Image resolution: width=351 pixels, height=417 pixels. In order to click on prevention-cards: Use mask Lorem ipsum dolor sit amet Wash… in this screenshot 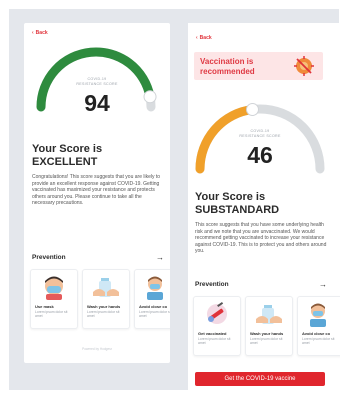, I will do `click(100, 299)`.